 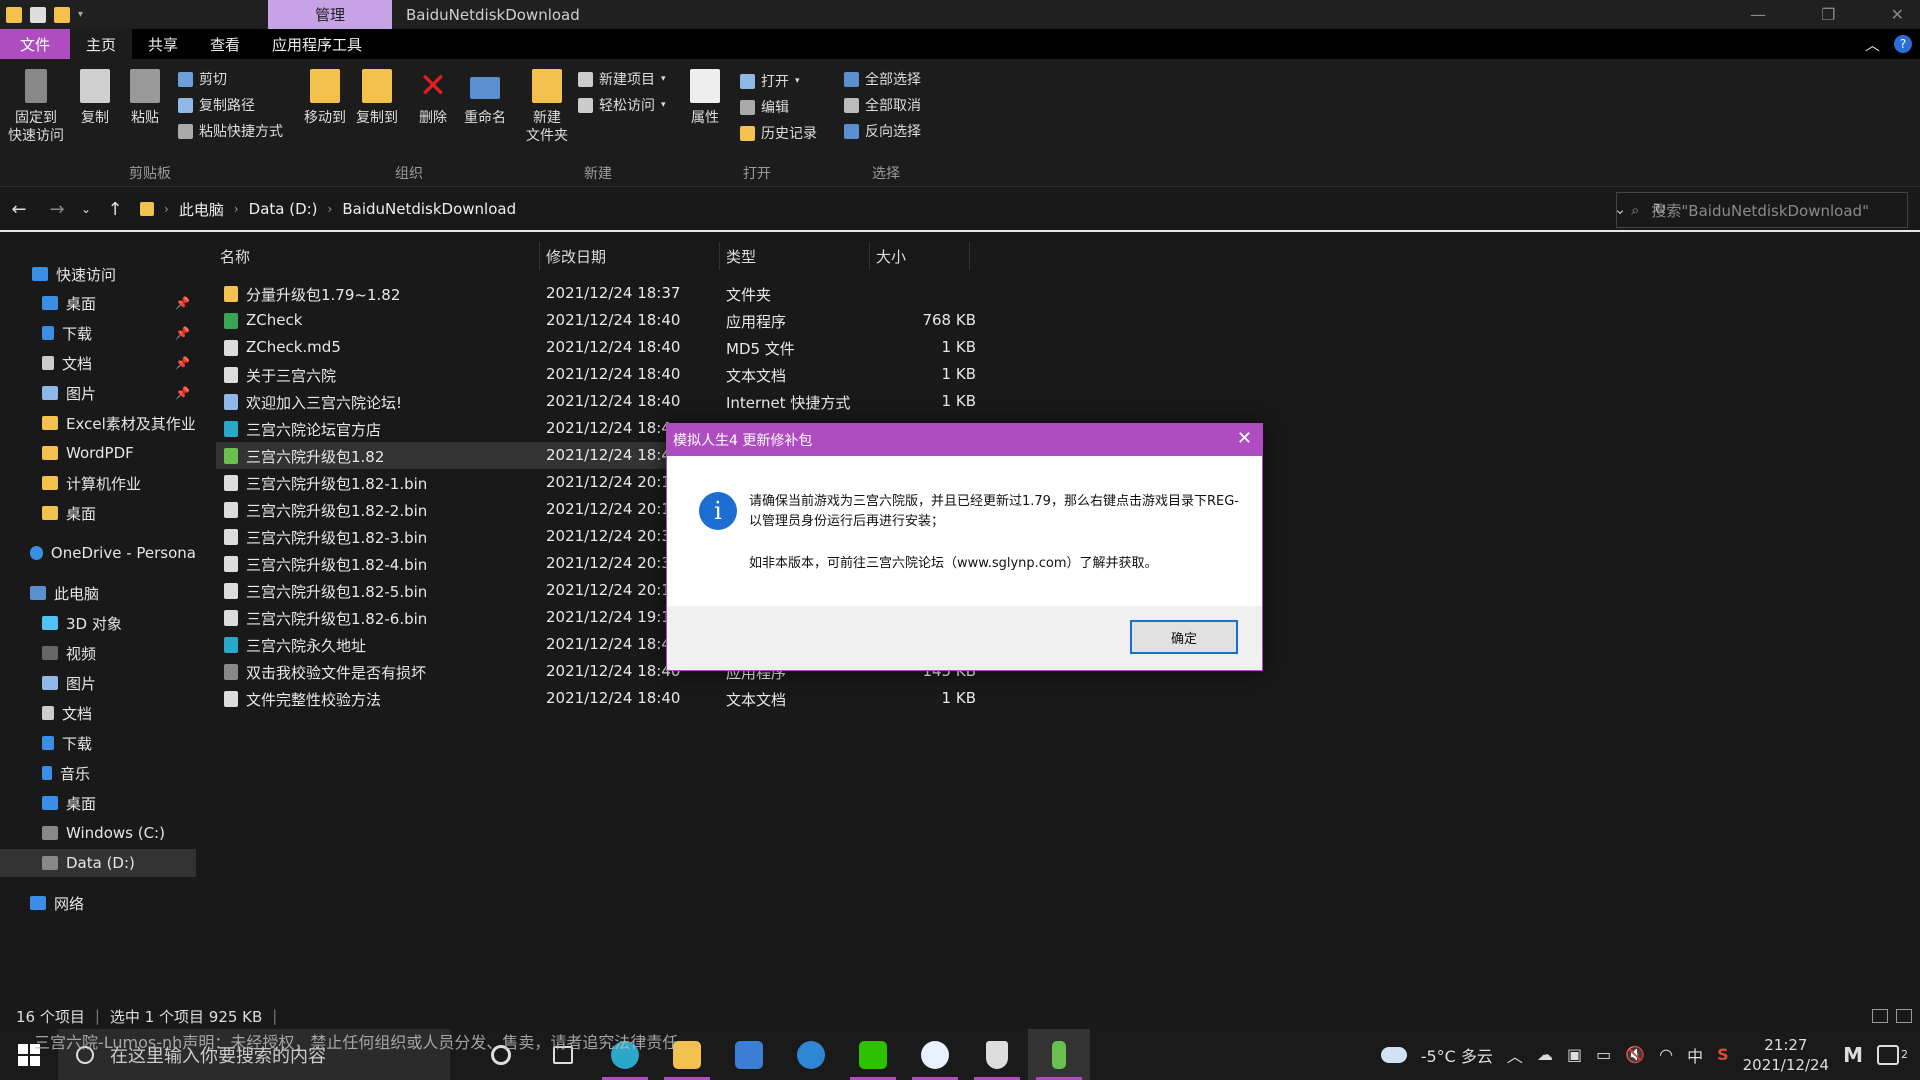 What do you see at coordinates (225, 44) in the screenshot?
I see `tab-view: 查看` at bounding box center [225, 44].